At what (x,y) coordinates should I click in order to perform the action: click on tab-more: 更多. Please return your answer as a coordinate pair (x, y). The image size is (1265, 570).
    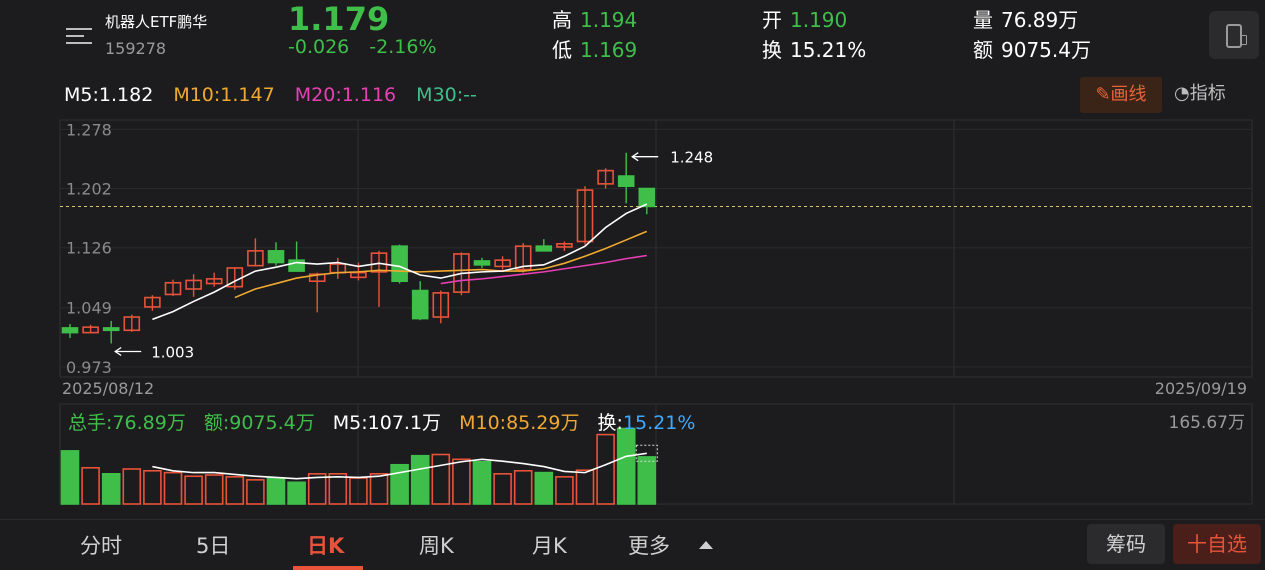
    Looking at the image, I should click on (649, 545).